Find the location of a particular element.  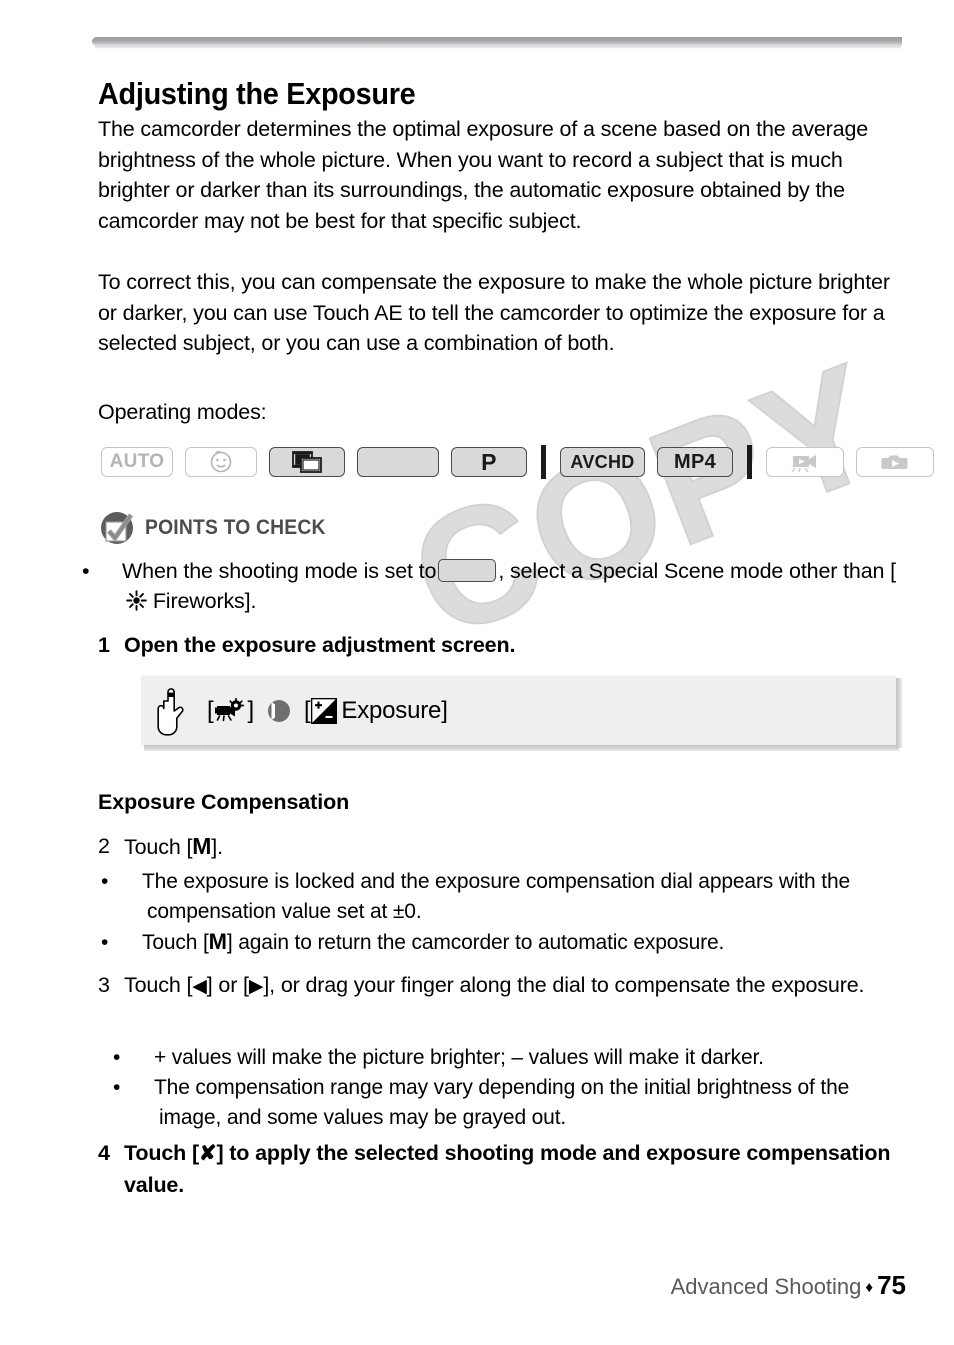

mode-badge-baby is located at coordinates (221, 462).